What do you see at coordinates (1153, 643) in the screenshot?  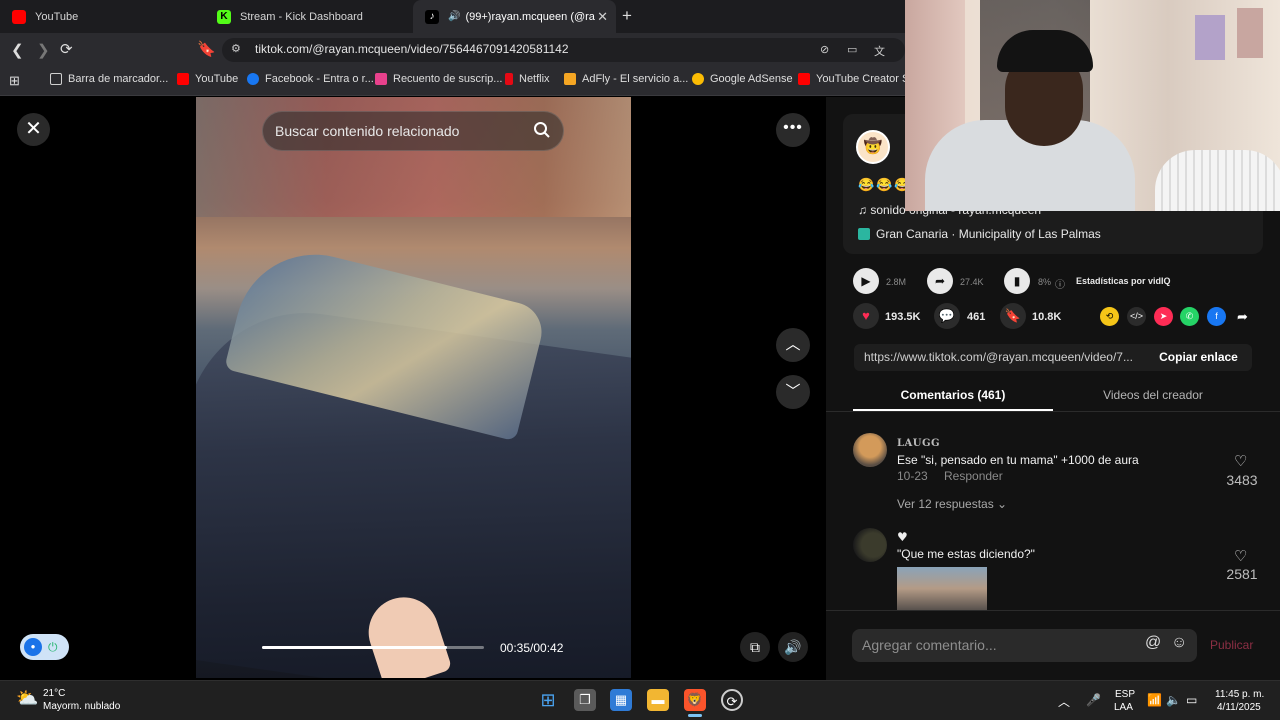 I see `mention-icon: @` at bounding box center [1153, 643].